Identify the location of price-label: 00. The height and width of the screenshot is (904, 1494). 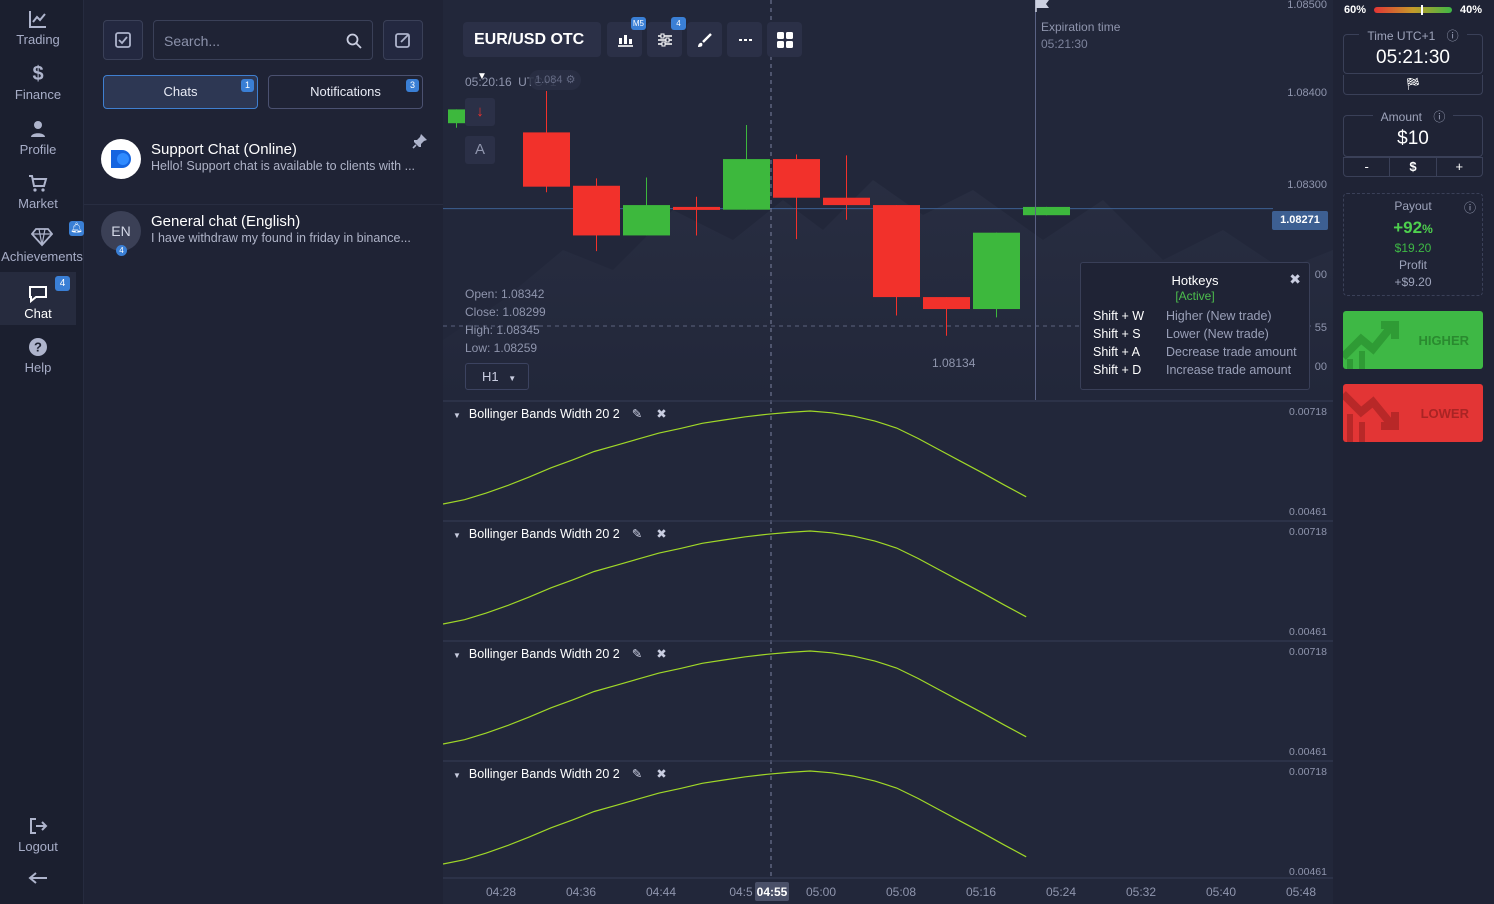
(1321, 275).